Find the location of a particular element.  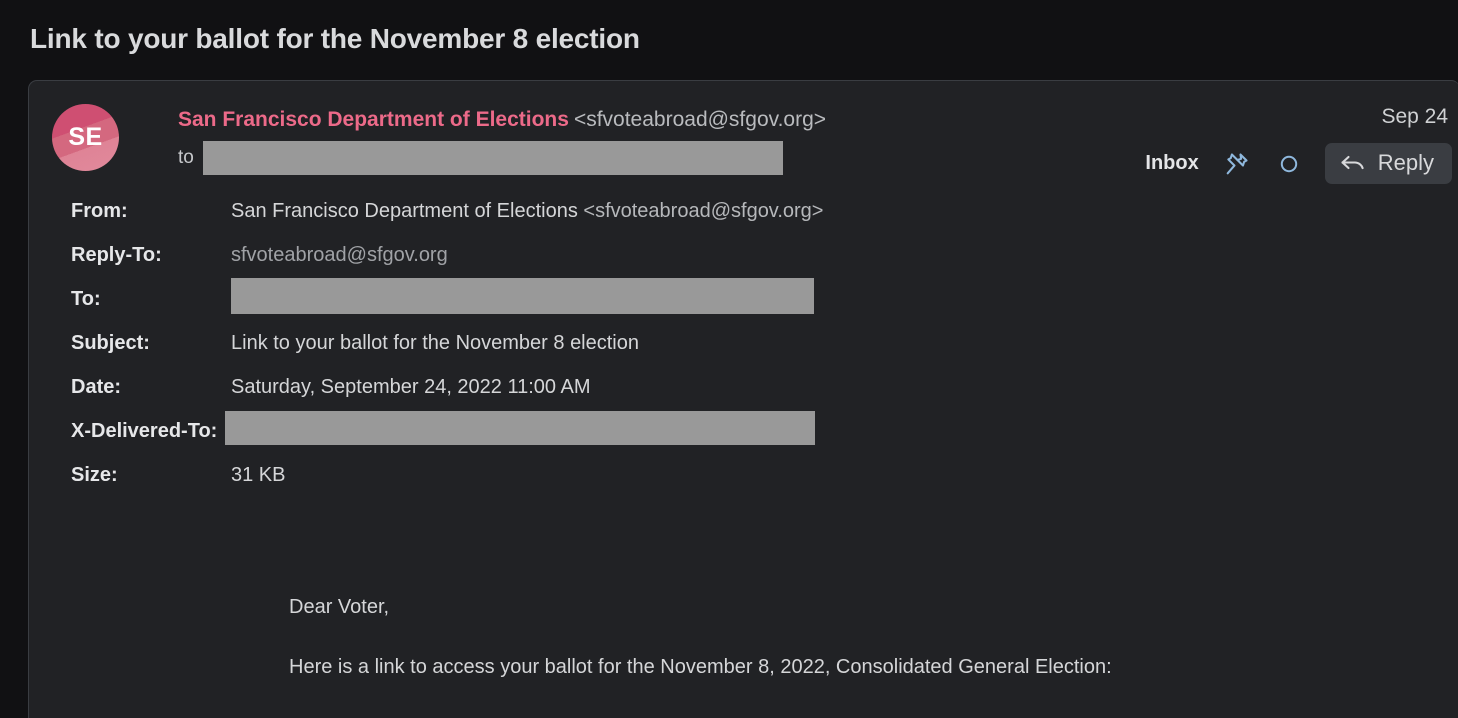

recipient-redacted-value is located at coordinates (492, 158).